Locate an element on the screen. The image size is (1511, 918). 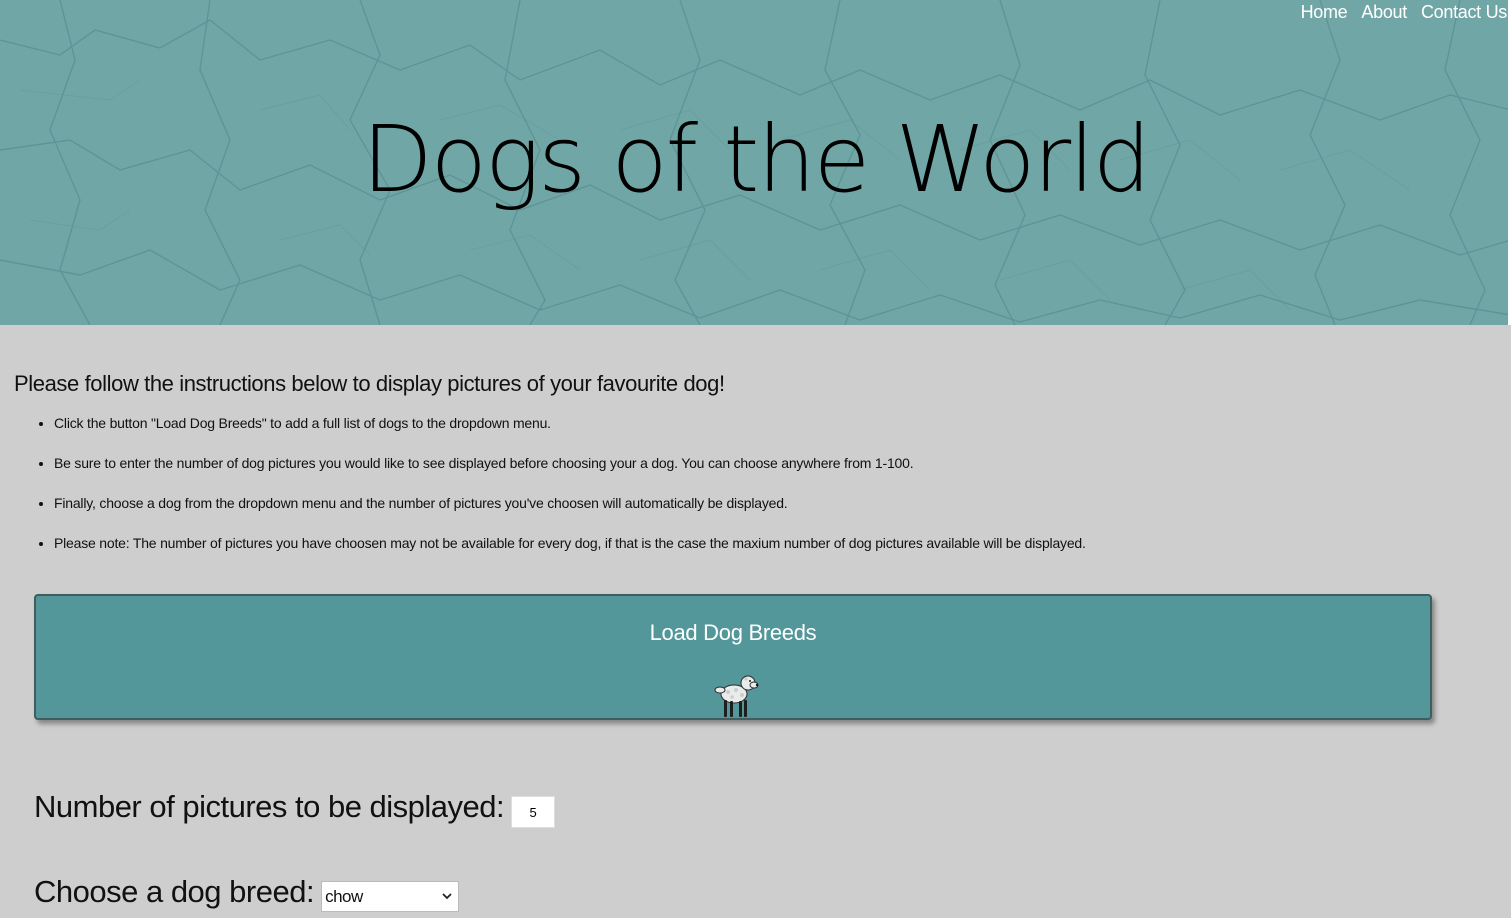
top-nav: Home About Contact Us is located at coordinates (1404, 12).